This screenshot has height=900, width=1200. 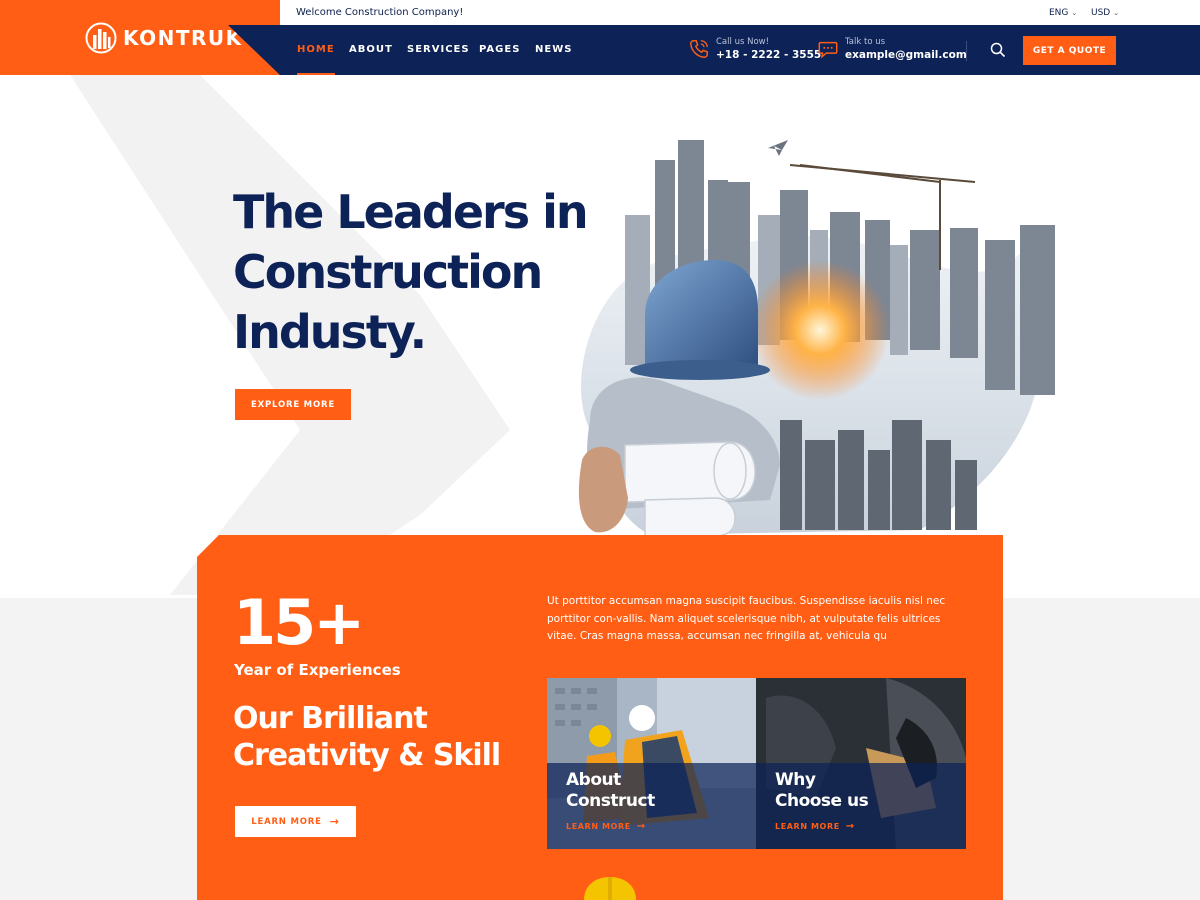 I want to click on card-title: About Construct, so click(x=610, y=791).